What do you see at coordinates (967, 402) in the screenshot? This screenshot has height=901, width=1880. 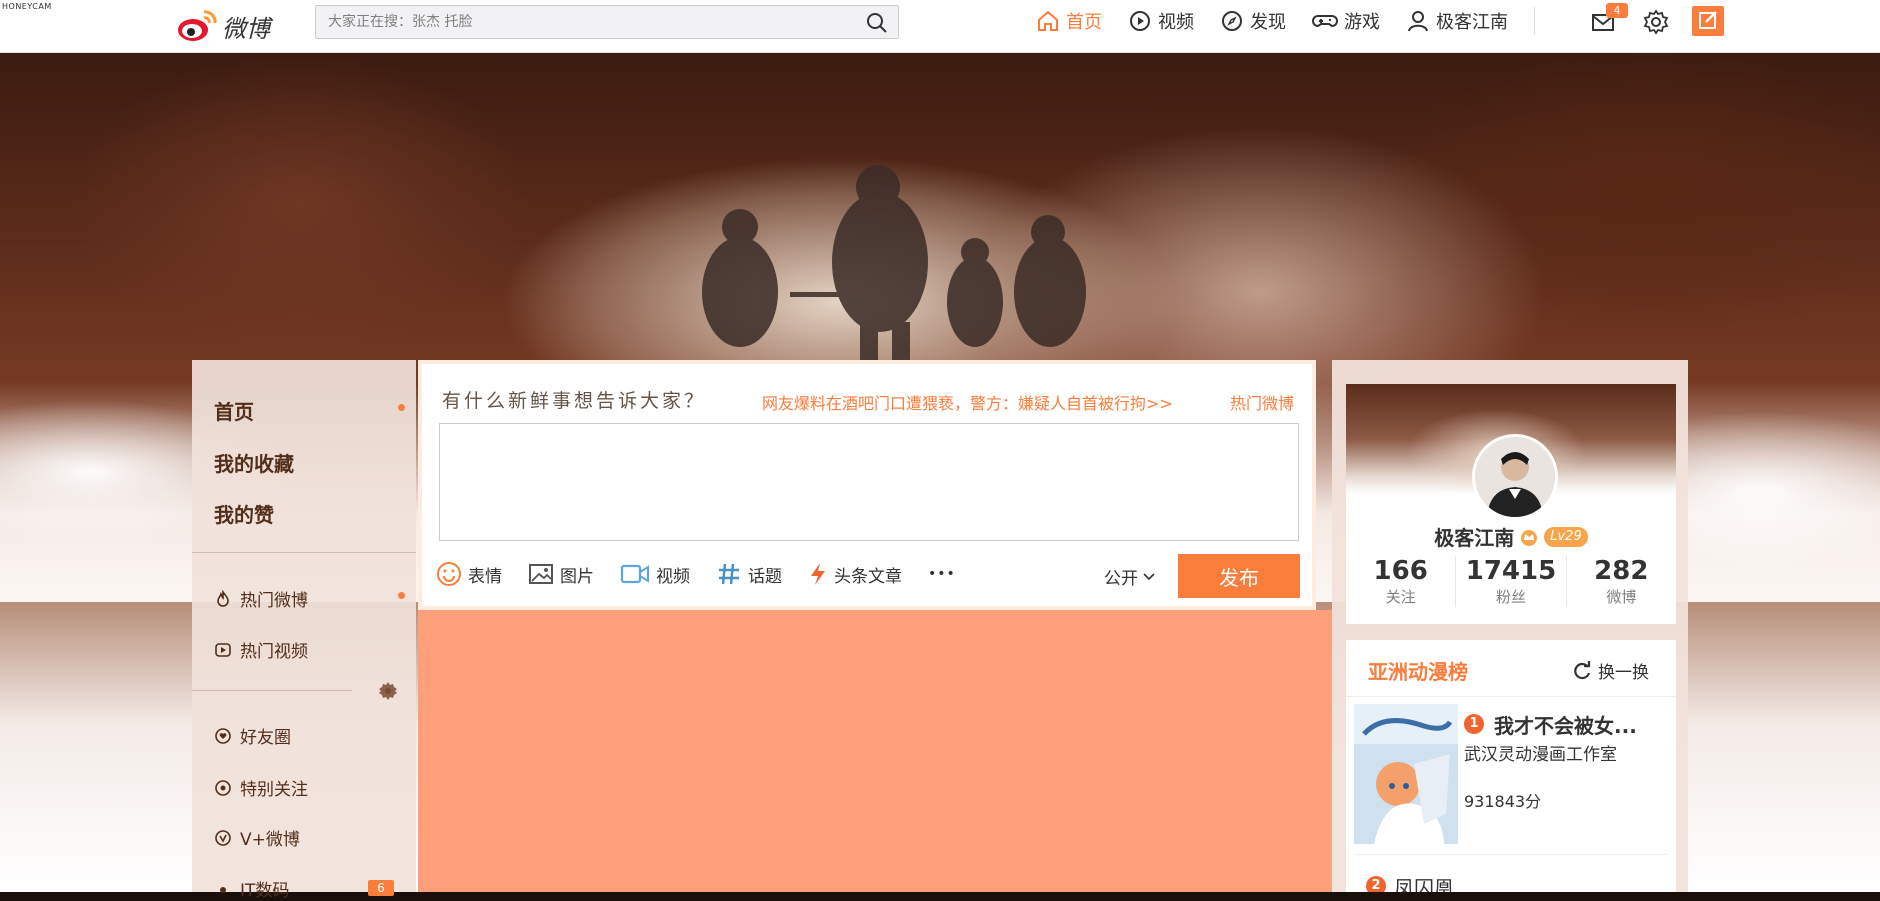 I see `composer-hot-topic-link: 网友爆料在酒吧门口遭猥亵，警方：嫌疑人自首被行拘>>` at bounding box center [967, 402].